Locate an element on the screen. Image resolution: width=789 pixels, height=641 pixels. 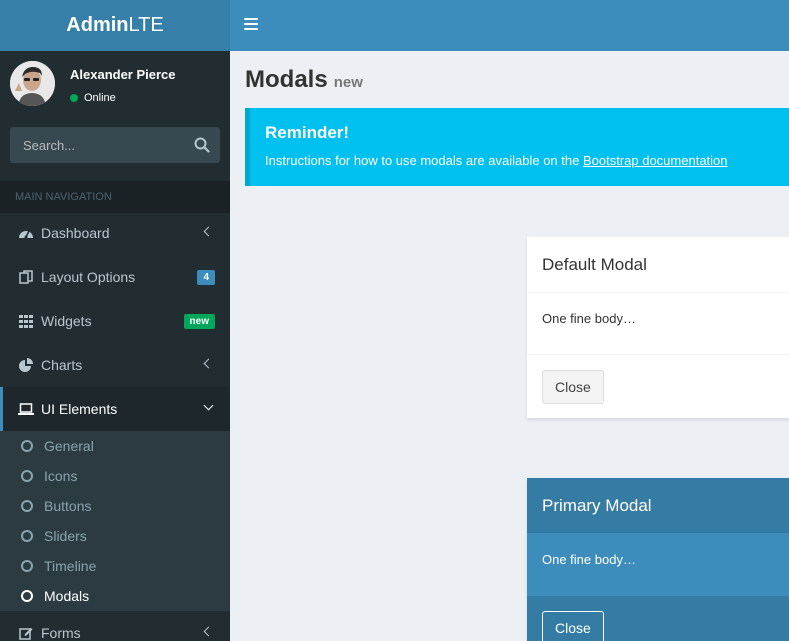
callout-title: Reminder! is located at coordinates (307, 132).